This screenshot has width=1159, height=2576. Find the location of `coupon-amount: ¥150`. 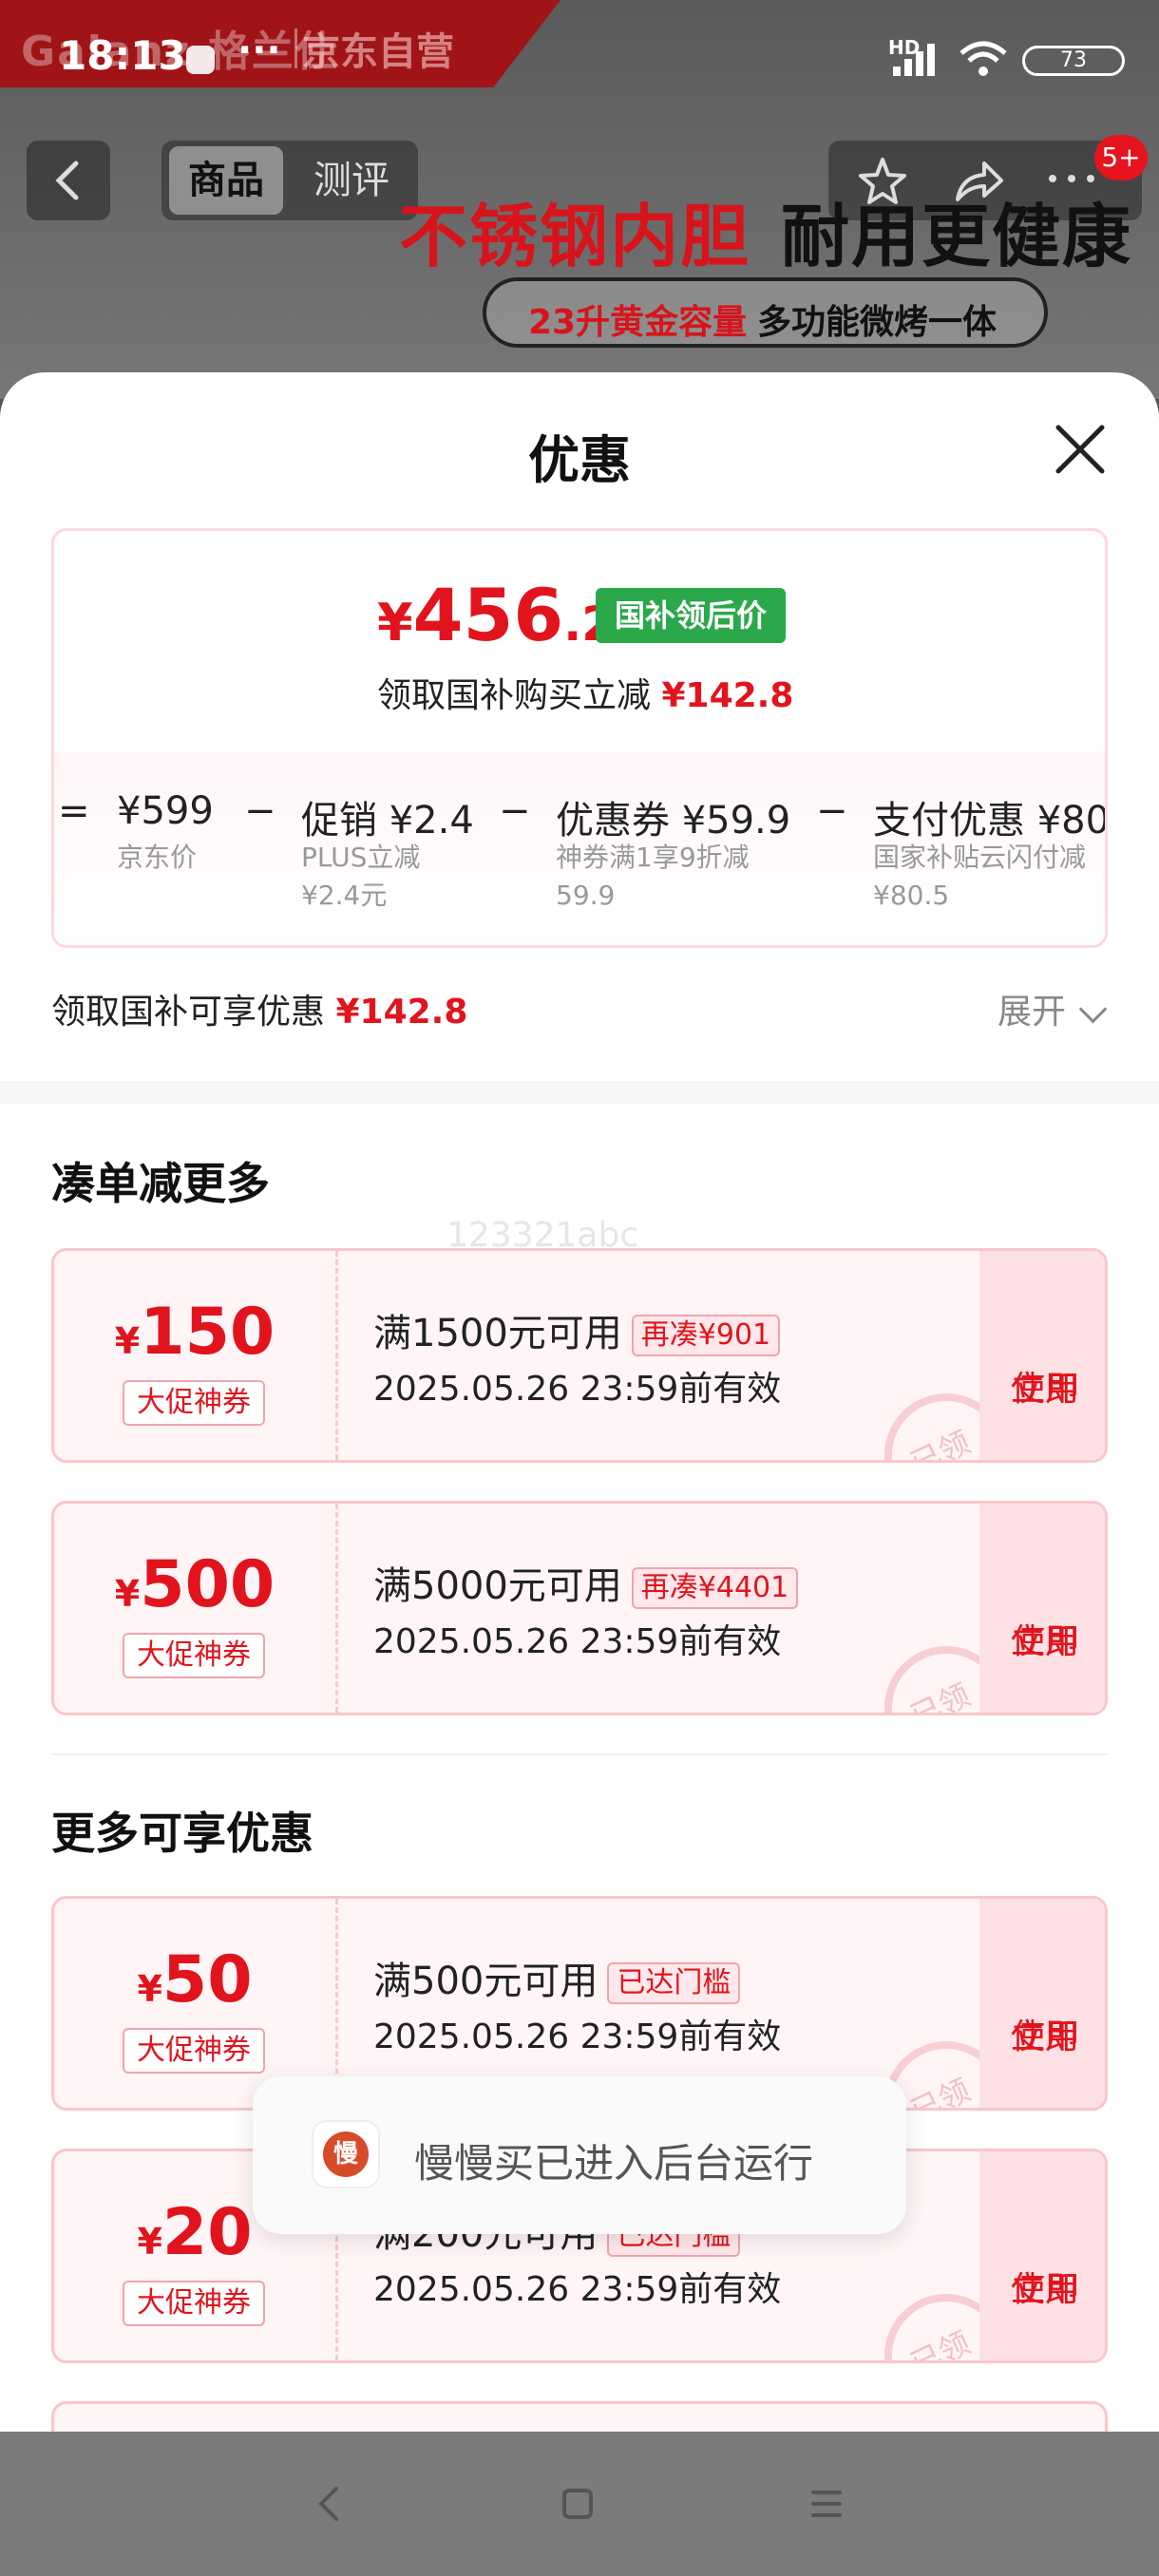

coupon-amount: ¥150 is located at coordinates (194, 1332).